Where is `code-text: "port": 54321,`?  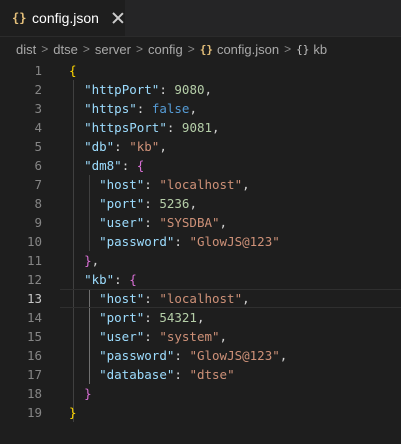 code-text: "port": 54321, is located at coordinates (137, 317).